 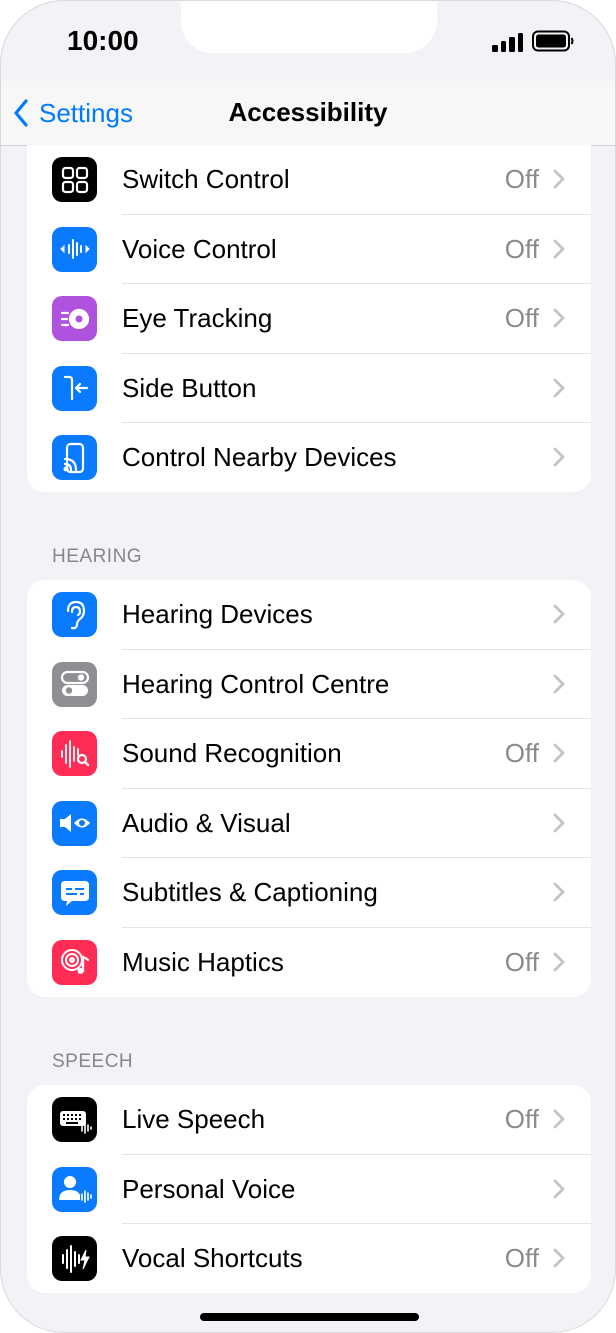 I want to click on row-sound-recognition: Sound Recognition Off, so click(x=309, y=754).